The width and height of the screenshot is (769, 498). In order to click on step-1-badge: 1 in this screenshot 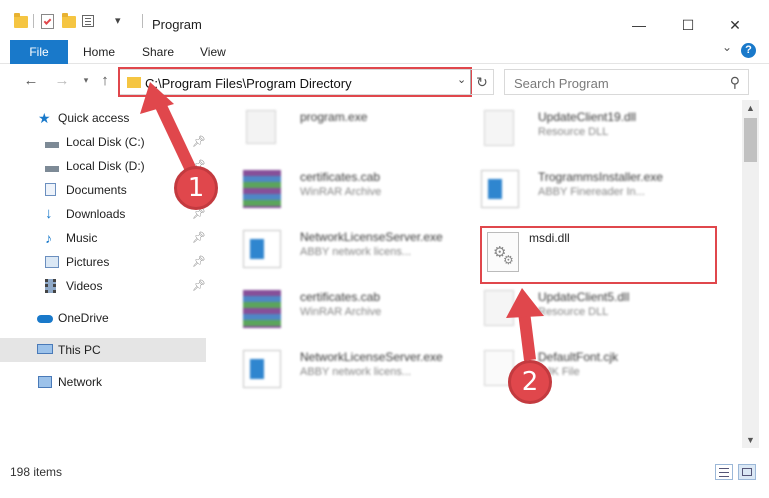, I will do `click(196, 188)`.